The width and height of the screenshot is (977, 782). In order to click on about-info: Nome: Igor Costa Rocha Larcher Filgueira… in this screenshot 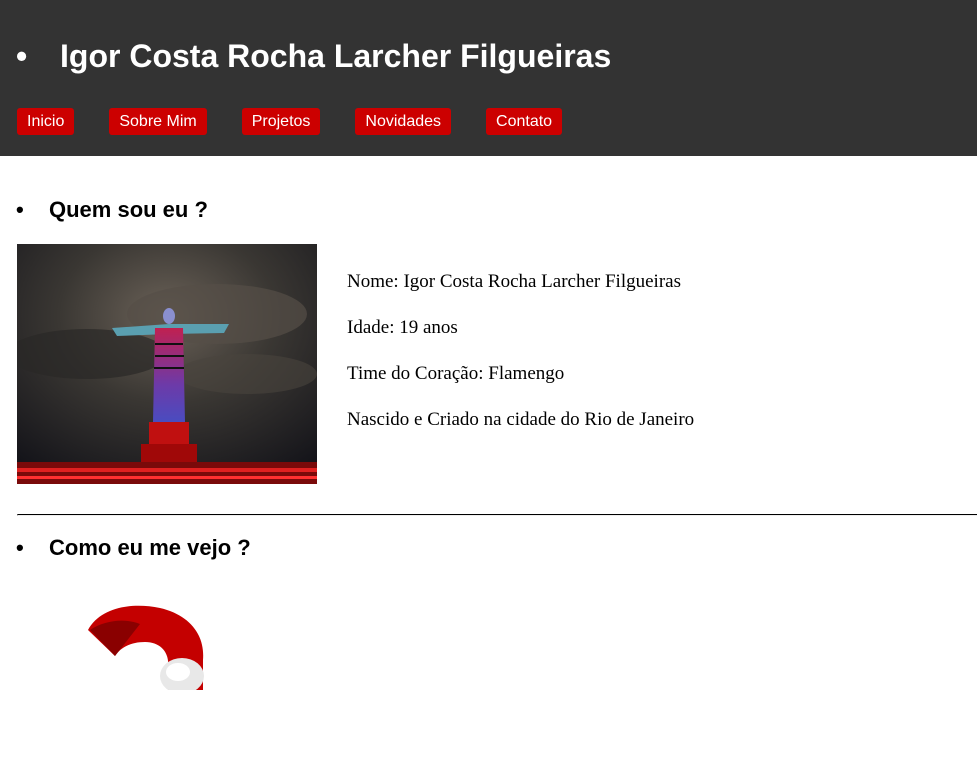, I will do `click(520, 362)`.